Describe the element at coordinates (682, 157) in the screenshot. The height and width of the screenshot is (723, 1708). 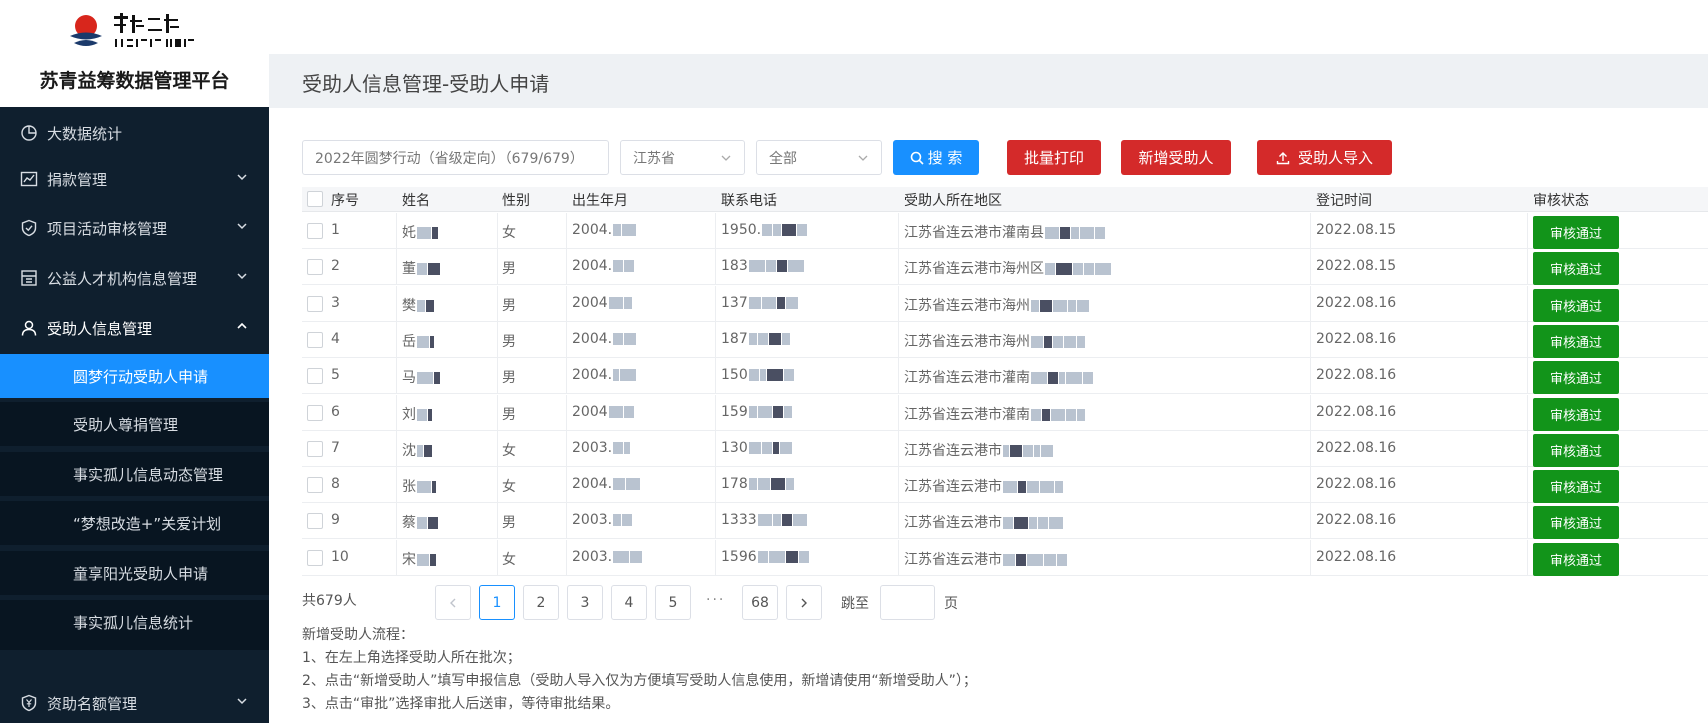
I see `province-select: 江苏省` at that location.